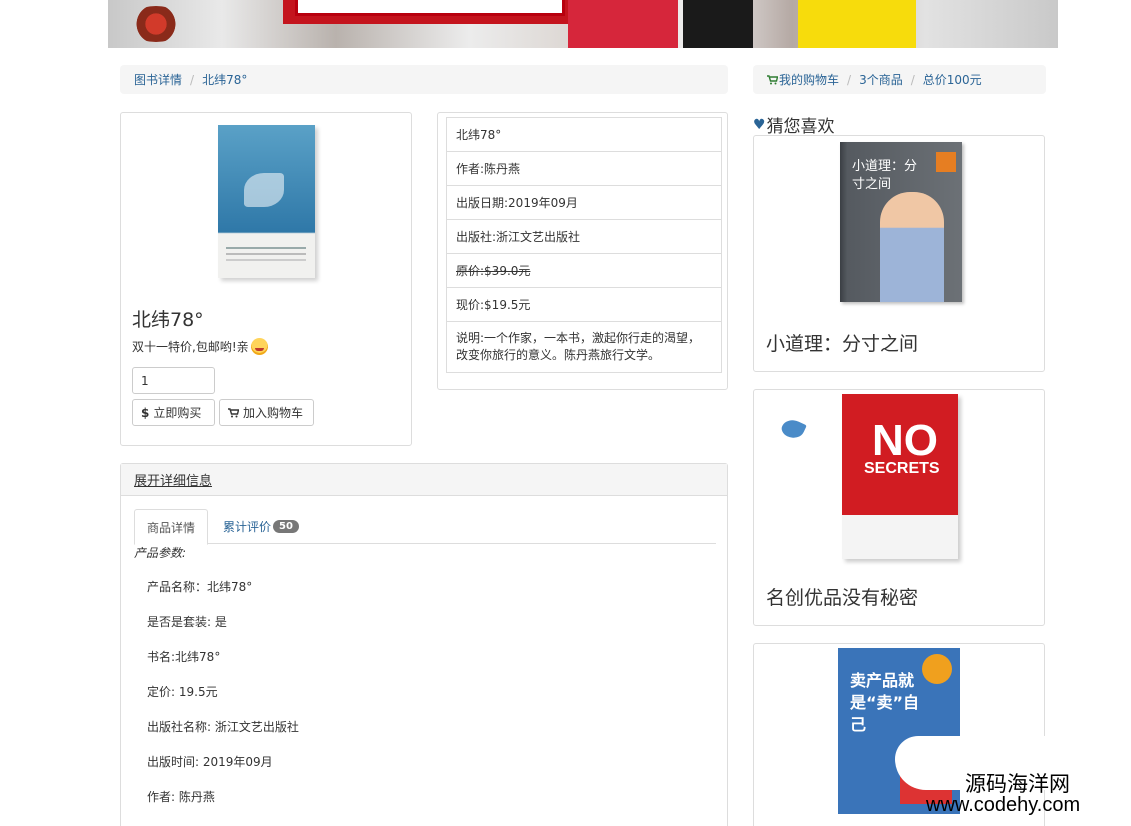 The image size is (1131, 826). I want to click on cover-title: NO, so click(905, 440).